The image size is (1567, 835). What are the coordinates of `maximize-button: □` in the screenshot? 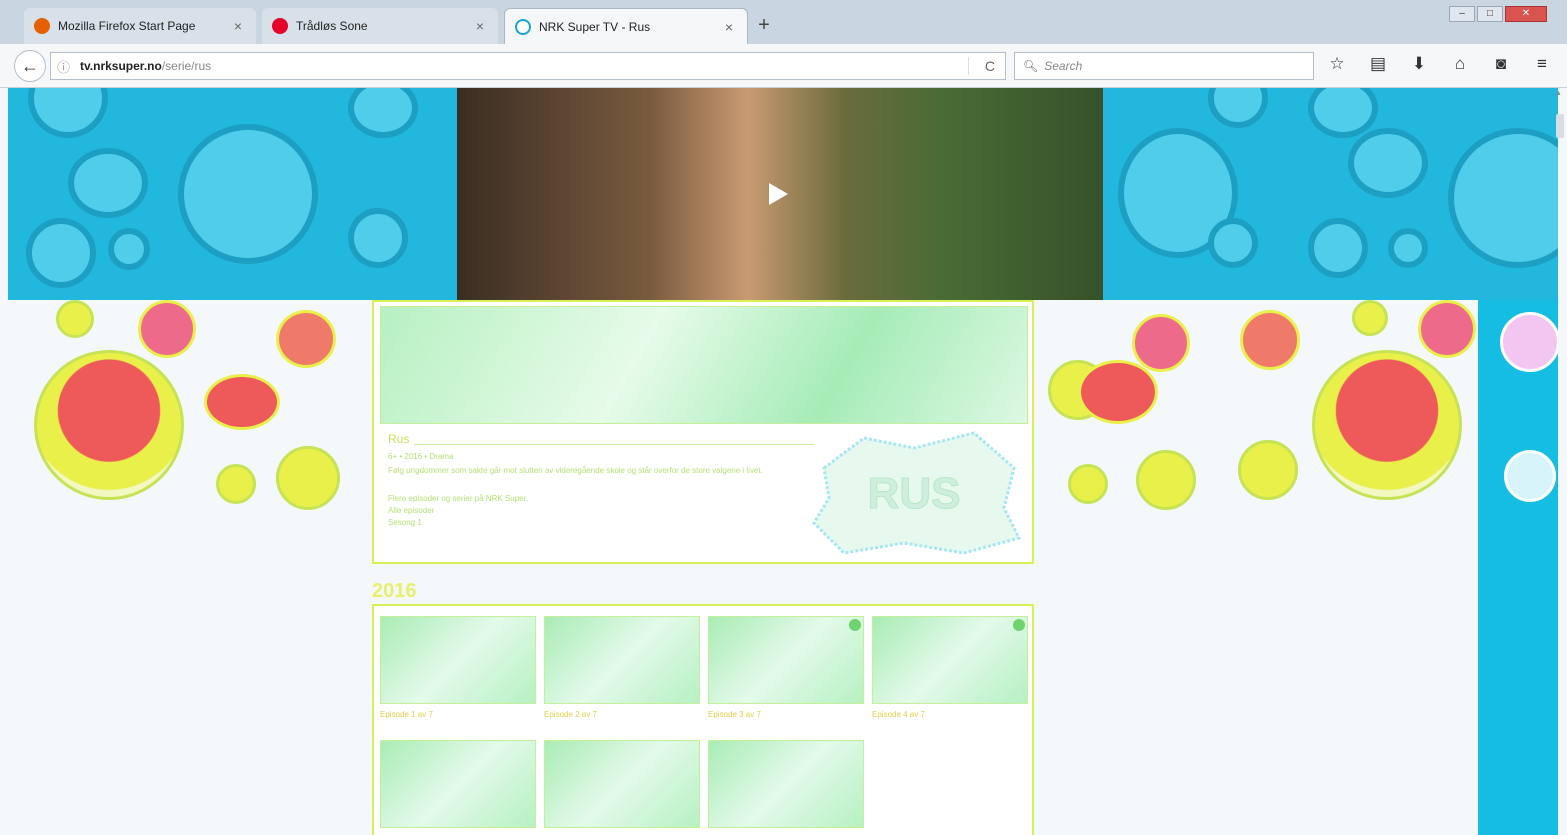 It's located at (1490, 14).